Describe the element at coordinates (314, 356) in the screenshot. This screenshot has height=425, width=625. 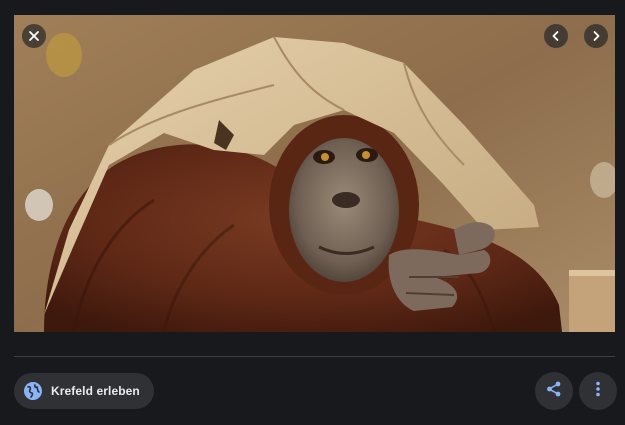
I see `divider` at that location.